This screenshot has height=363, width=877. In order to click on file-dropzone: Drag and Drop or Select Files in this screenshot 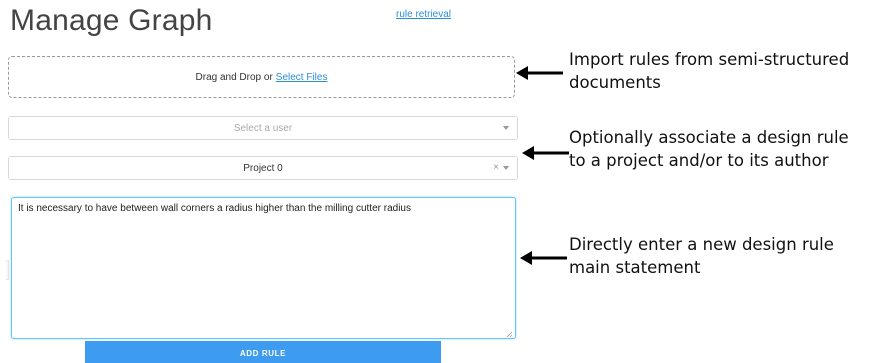, I will do `click(261, 77)`.